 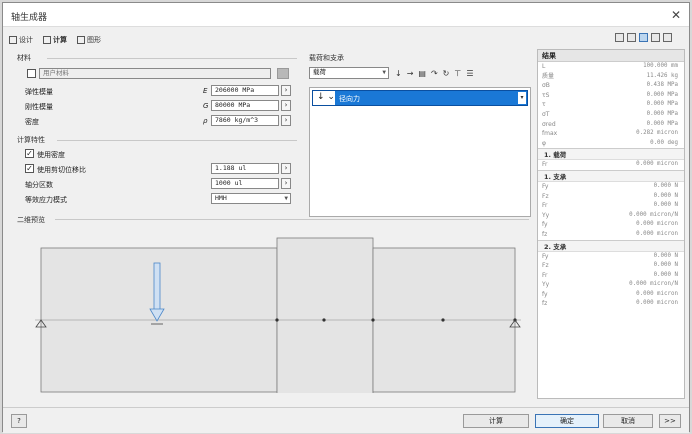 What do you see at coordinates (39, 185) in the screenshot?
I see `divisions-label: 轴分区数` at bounding box center [39, 185].